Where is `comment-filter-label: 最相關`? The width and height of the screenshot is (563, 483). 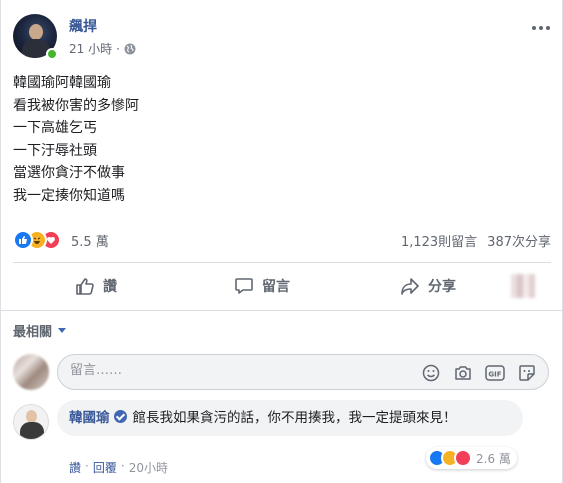
comment-filter-label: 最相關 is located at coordinates (33, 332).